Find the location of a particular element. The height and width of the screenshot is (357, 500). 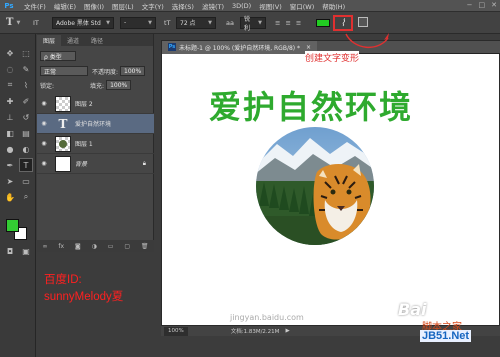

layers-panel-tabs: 图层 通道 路径 is located at coordinates (95, 40).